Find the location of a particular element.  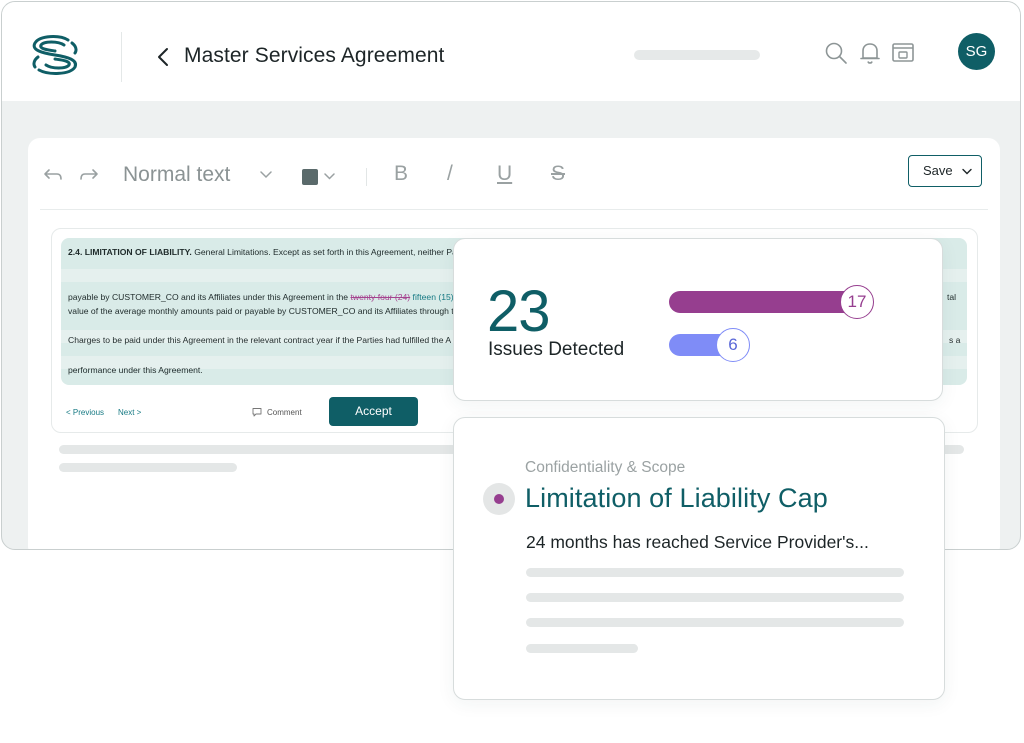

issue-status-icon is located at coordinates (499, 499).